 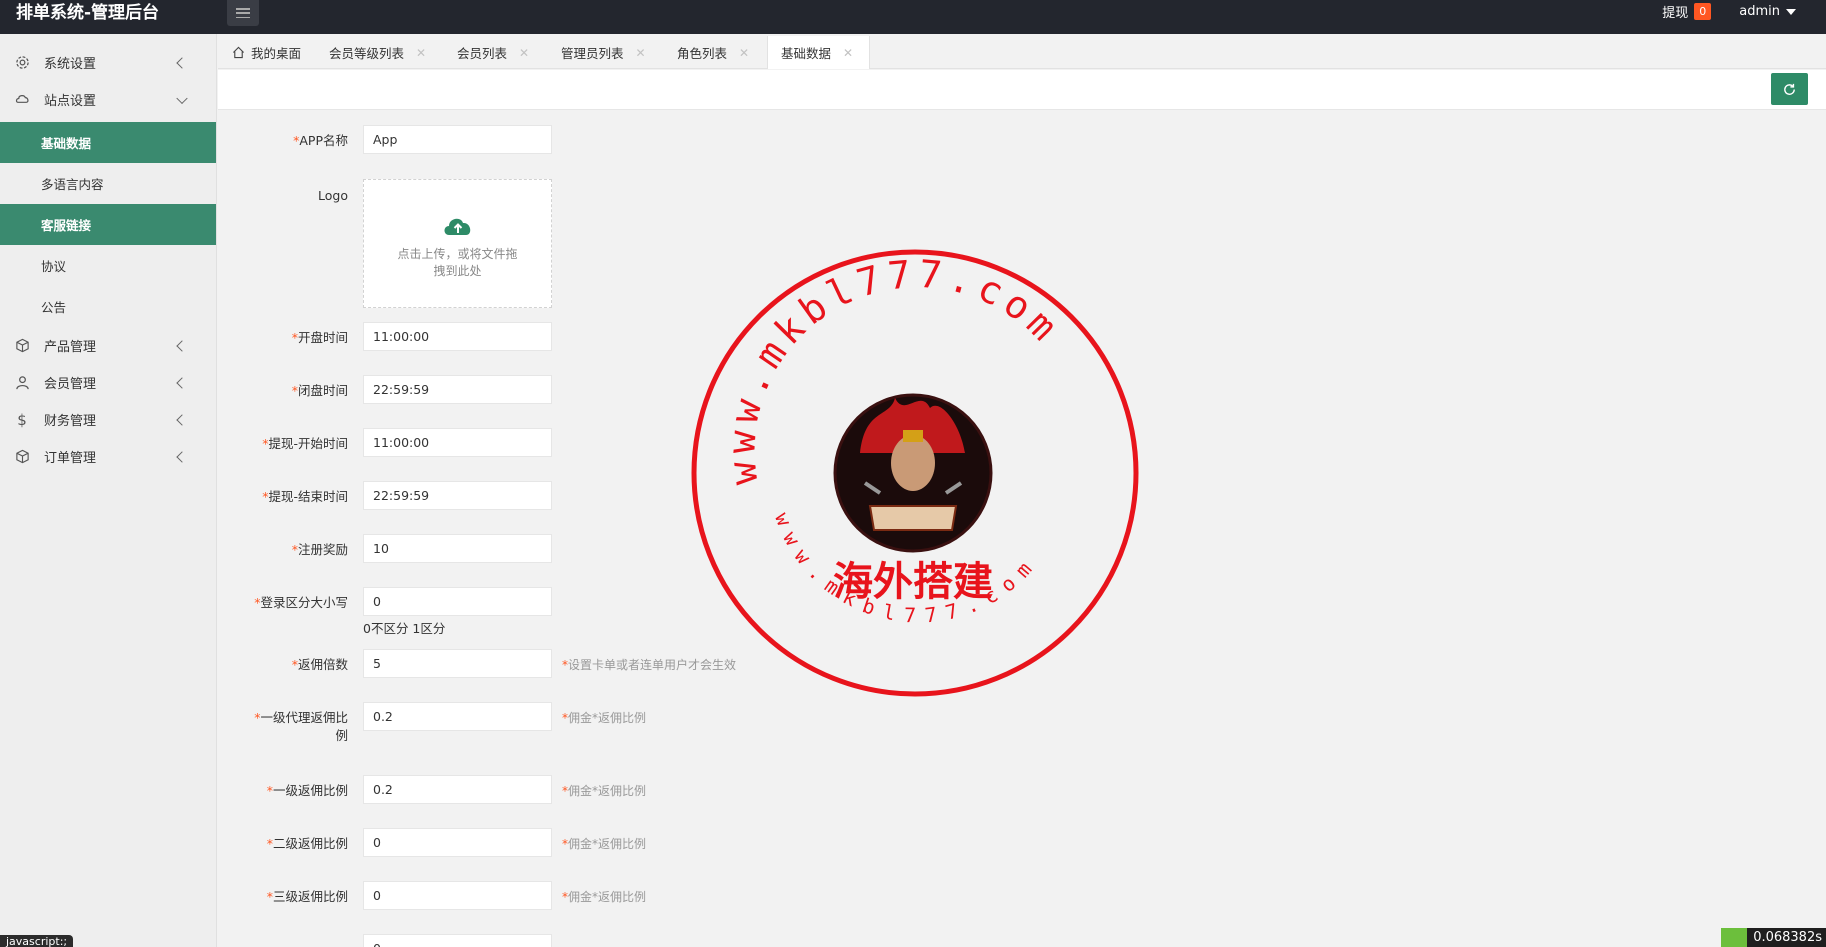 What do you see at coordinates (1734, 937) in the screenshot?
I see `leaf-icon` at bounding box center [1734, 937].